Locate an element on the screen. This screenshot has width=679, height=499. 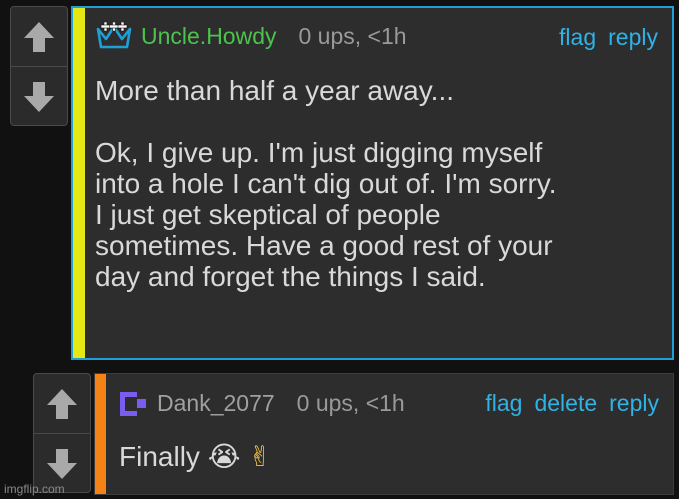
comment-body: Finally 😭 ✌ is located at coordinates (195, 456).